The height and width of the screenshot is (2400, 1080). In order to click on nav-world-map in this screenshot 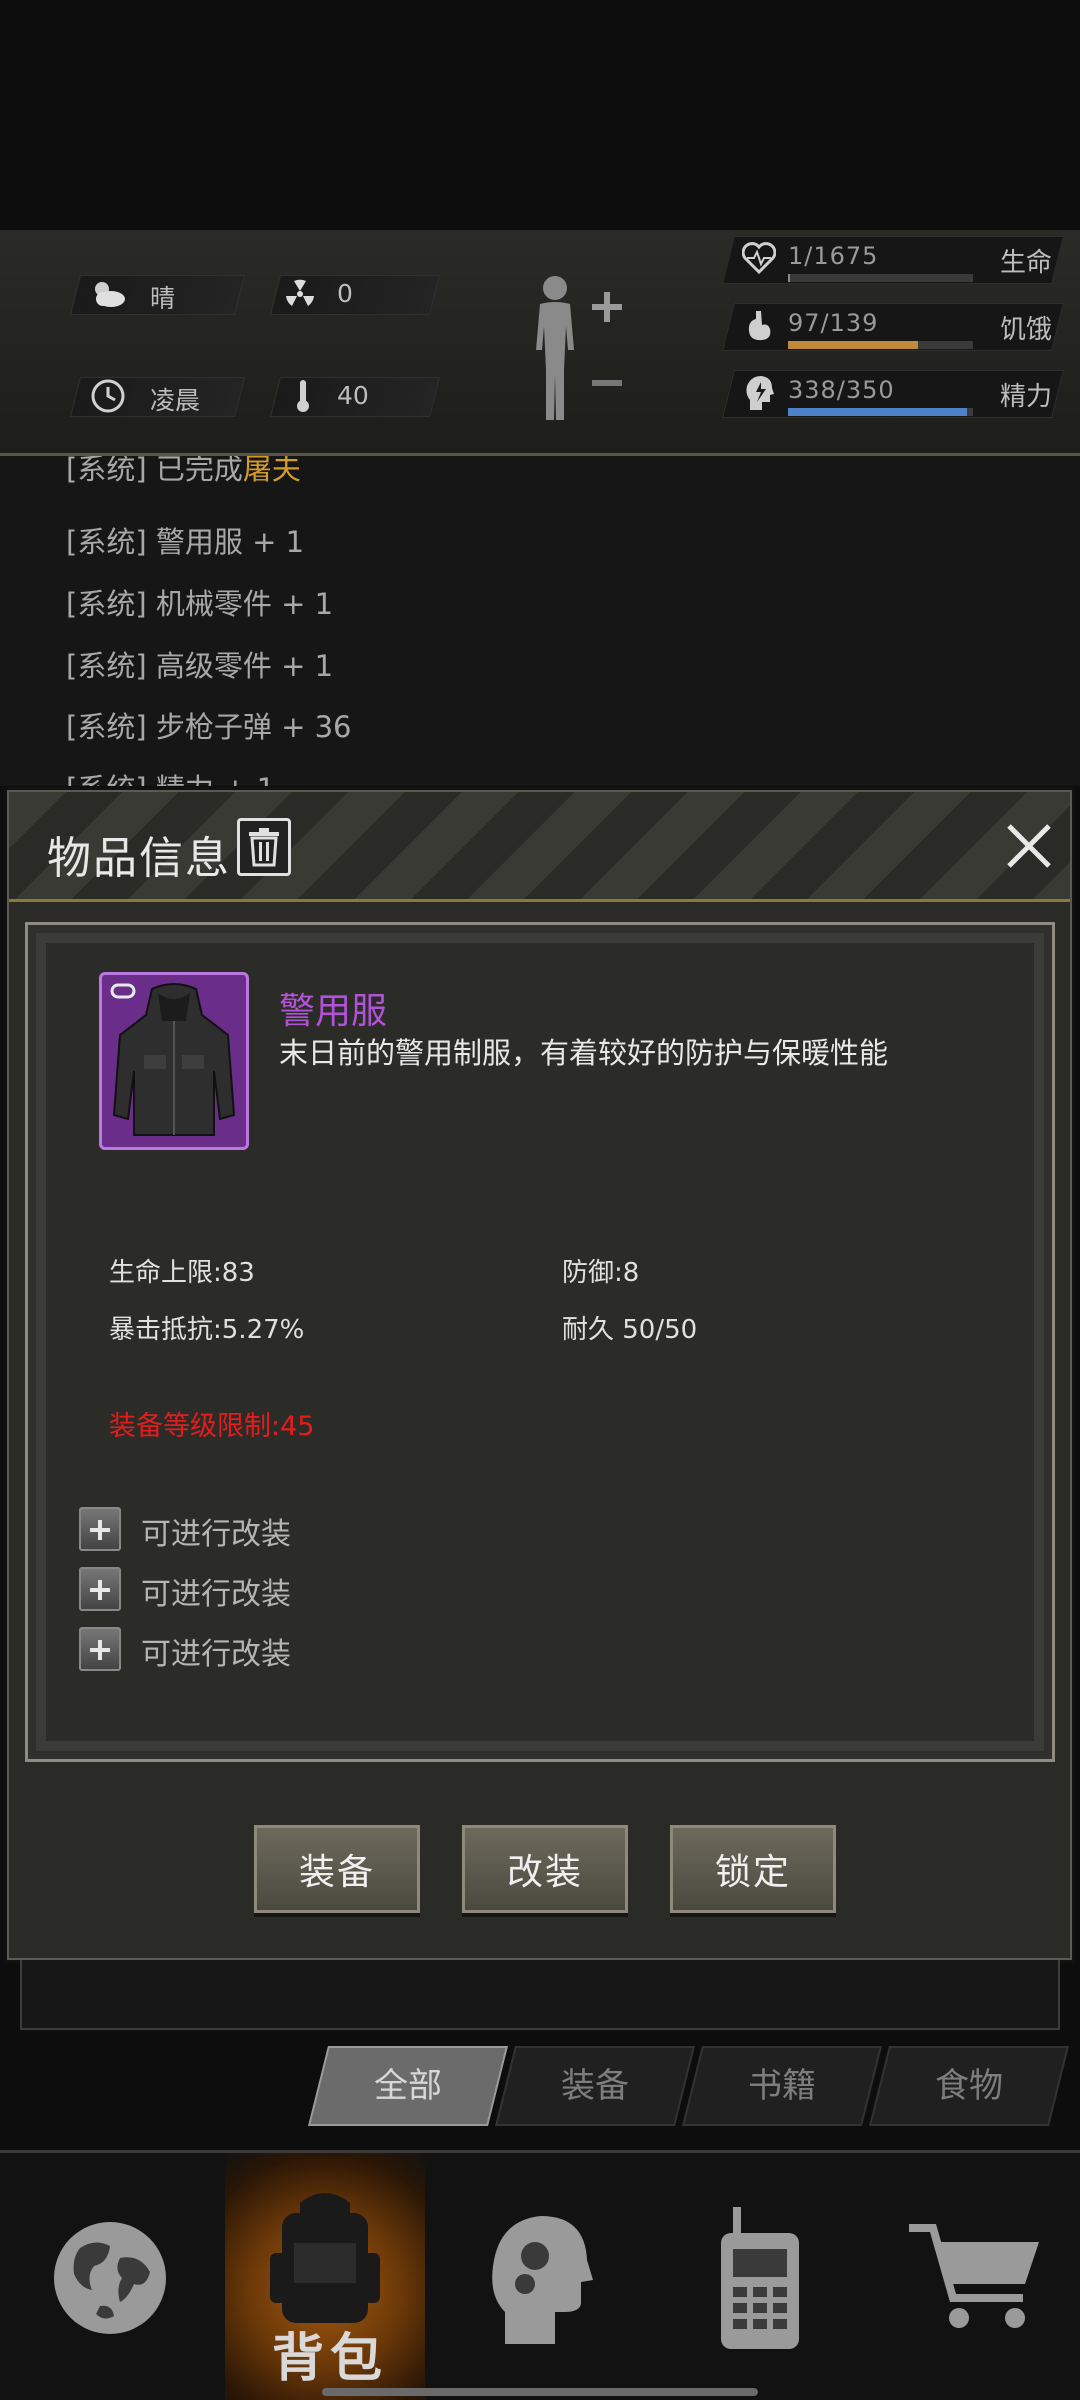, I will do `click(110, 2276)`.